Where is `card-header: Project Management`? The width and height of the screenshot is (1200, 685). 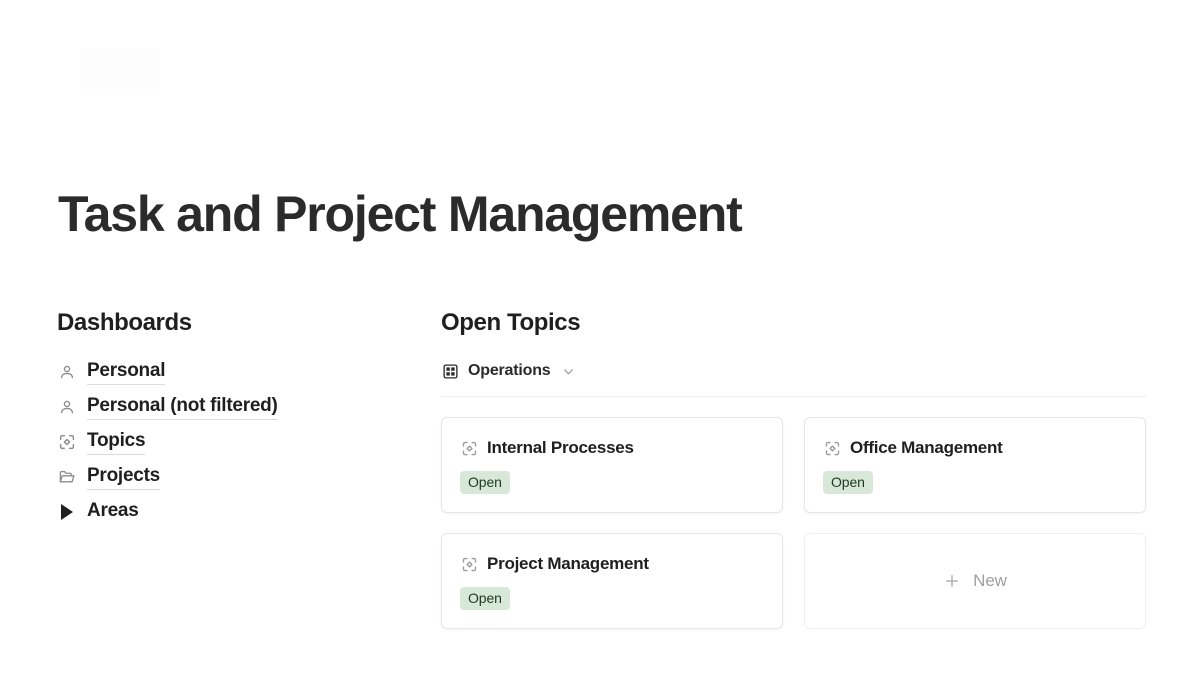 card-header: Project Management is located at coordinates (612, 564).